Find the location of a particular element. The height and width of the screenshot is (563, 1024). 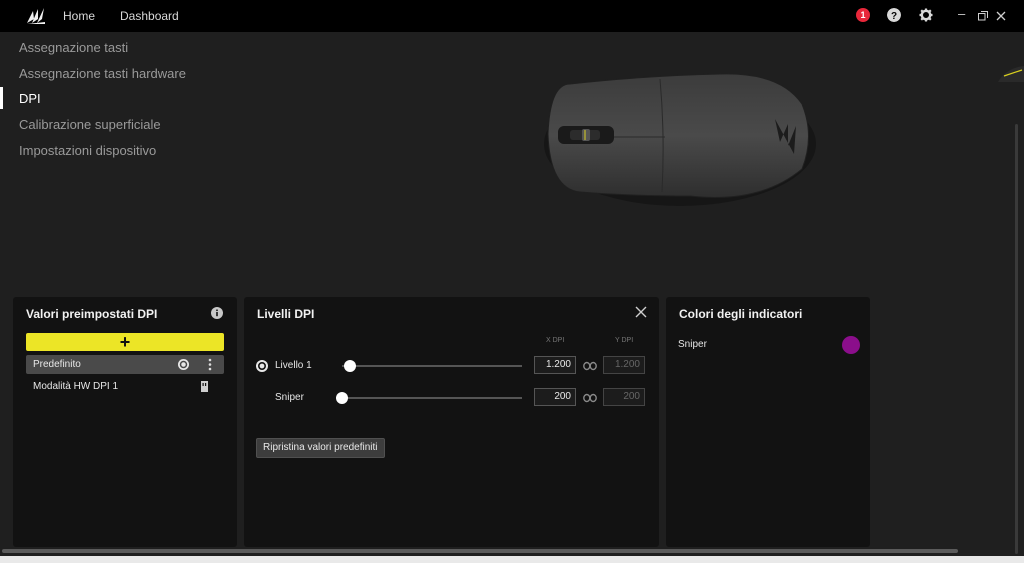

info-icon is located at coordinates (217, 313).